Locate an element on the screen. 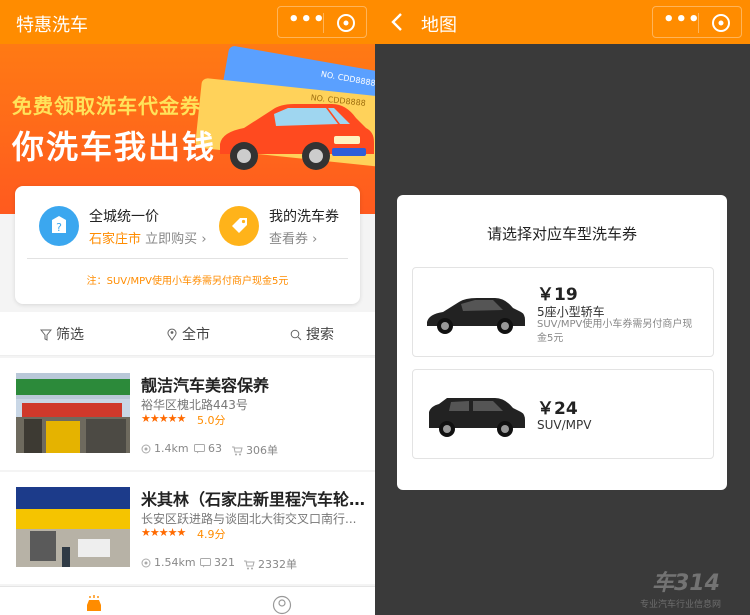 Image resolution: width=750 pixels, height=615 pixels. orders: 306单 is located at coordinates (255, 450).